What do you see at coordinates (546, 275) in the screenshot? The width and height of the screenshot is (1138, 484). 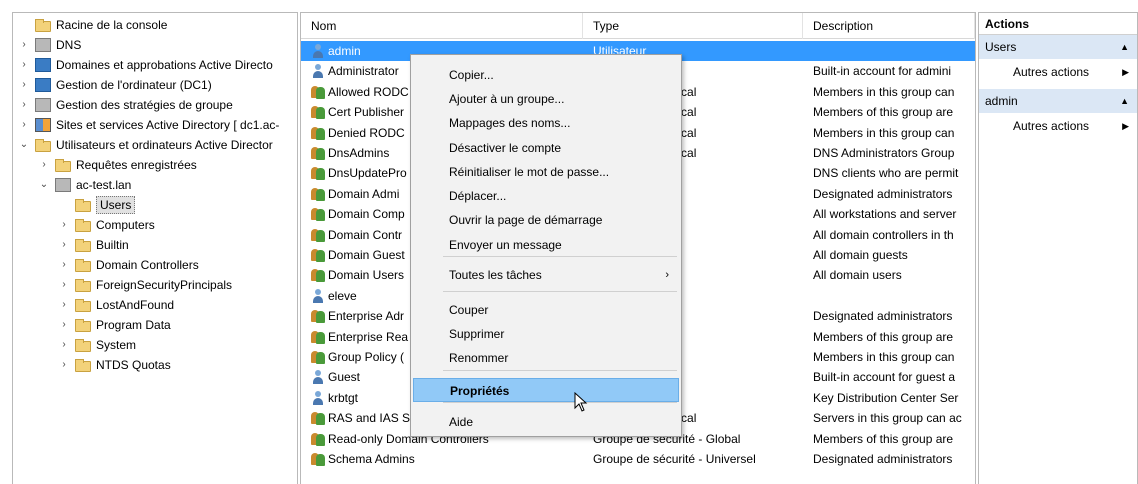 I see `menu-item: Toutes les tâches ›` at bounding box center [546, 275].